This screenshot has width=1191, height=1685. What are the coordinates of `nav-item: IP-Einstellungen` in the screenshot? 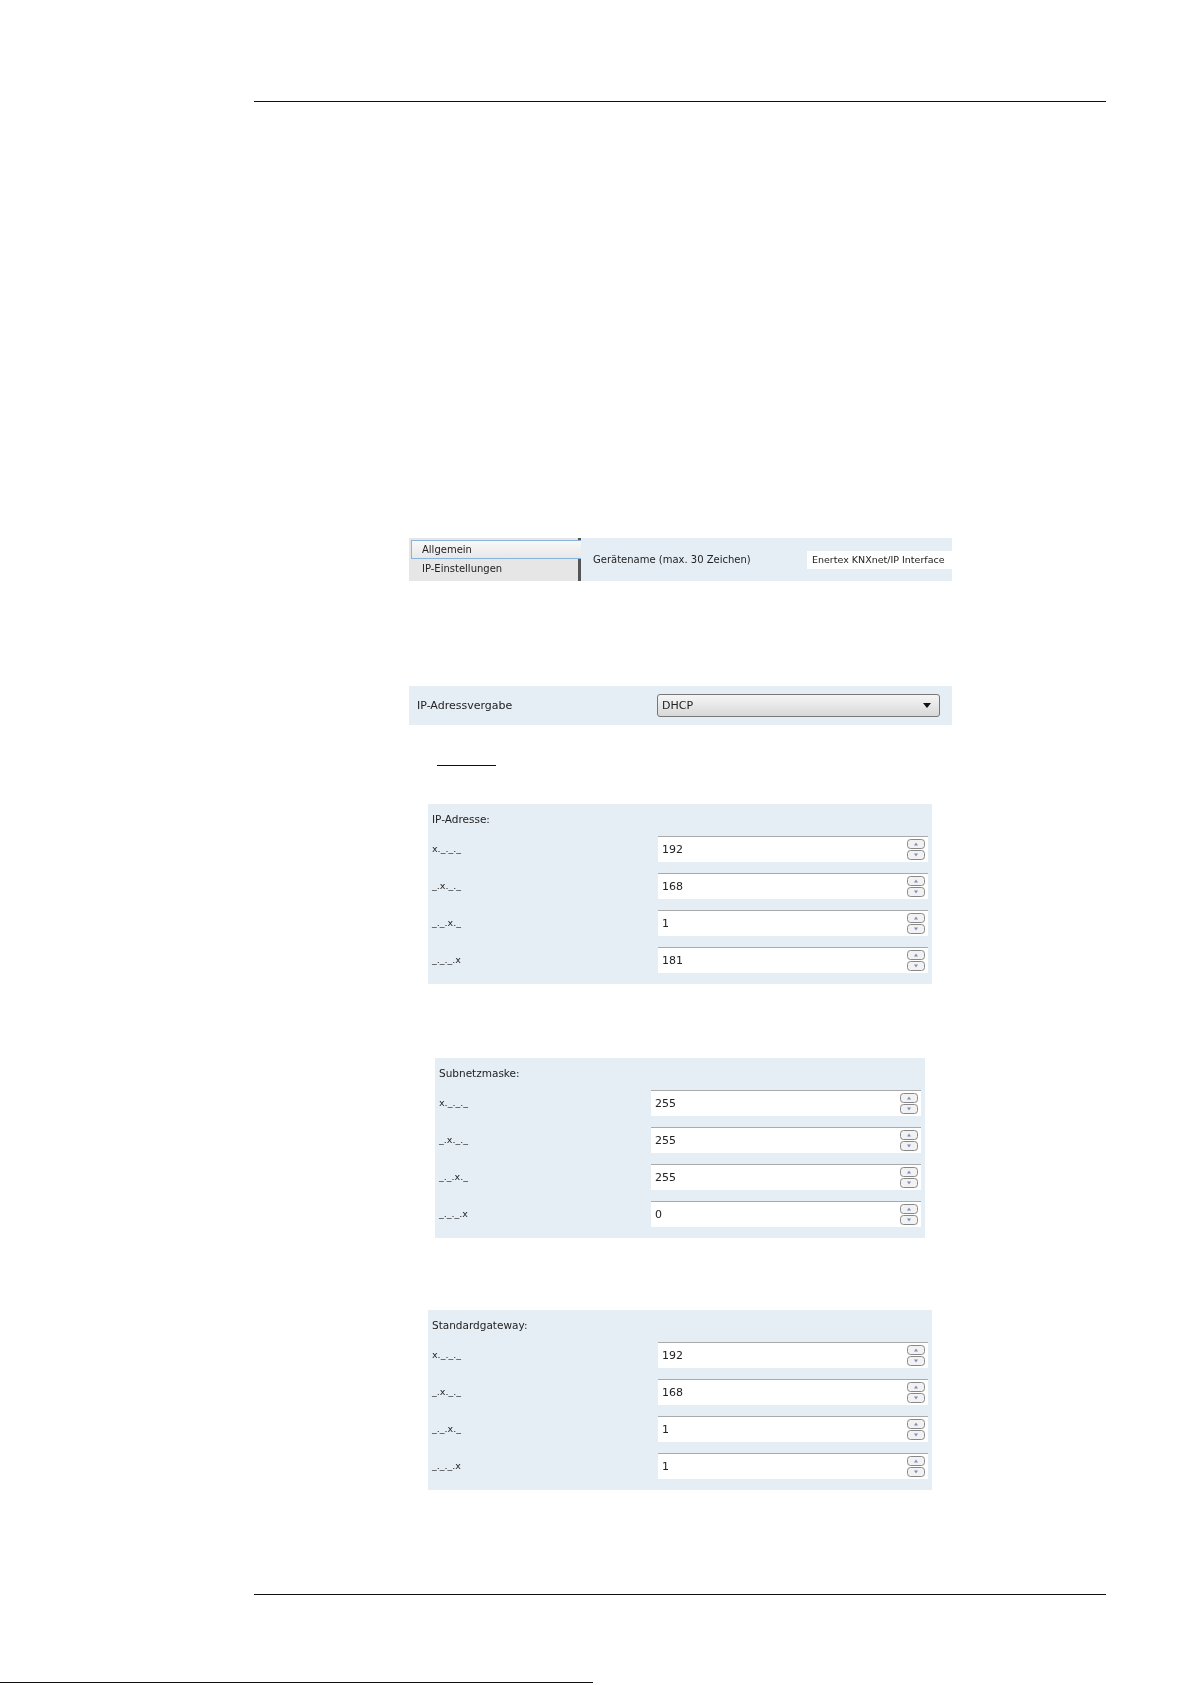 It's located at (494, 568).